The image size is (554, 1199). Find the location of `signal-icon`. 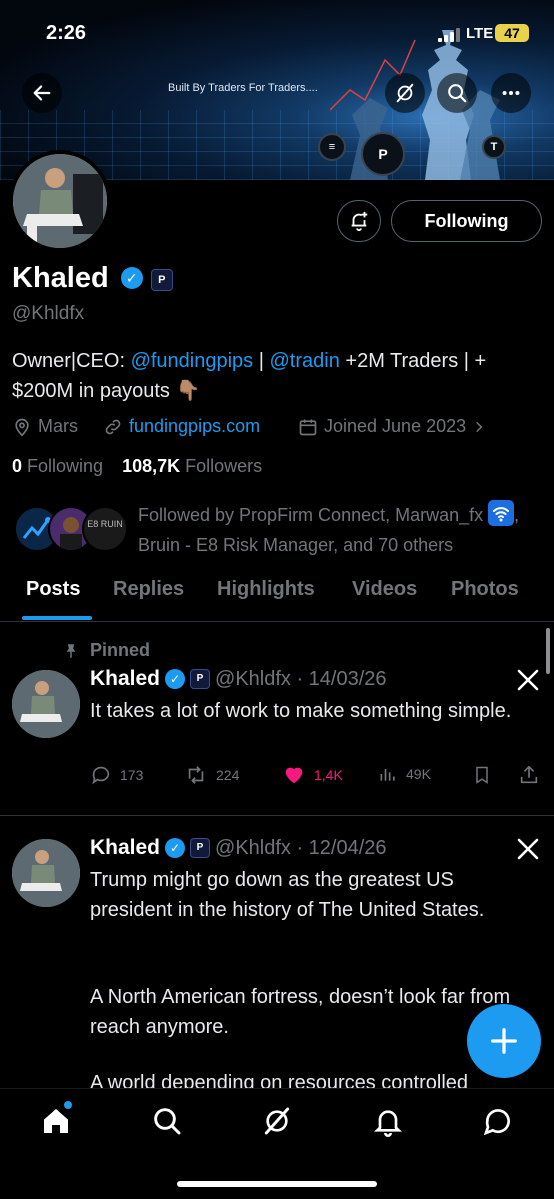

signal-icon is located at coordinates (450, 35).